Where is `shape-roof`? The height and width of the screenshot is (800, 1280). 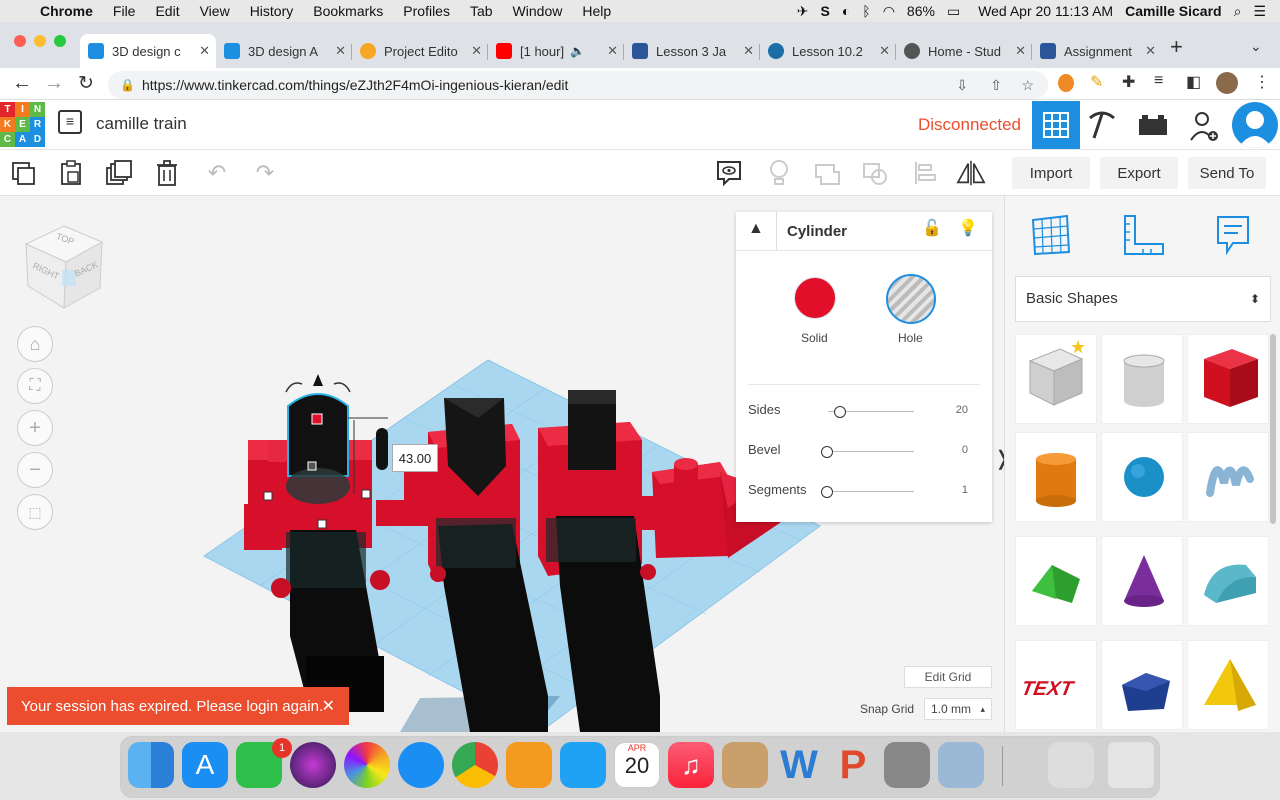 shape-roof is located at coordinates (1056, 581).